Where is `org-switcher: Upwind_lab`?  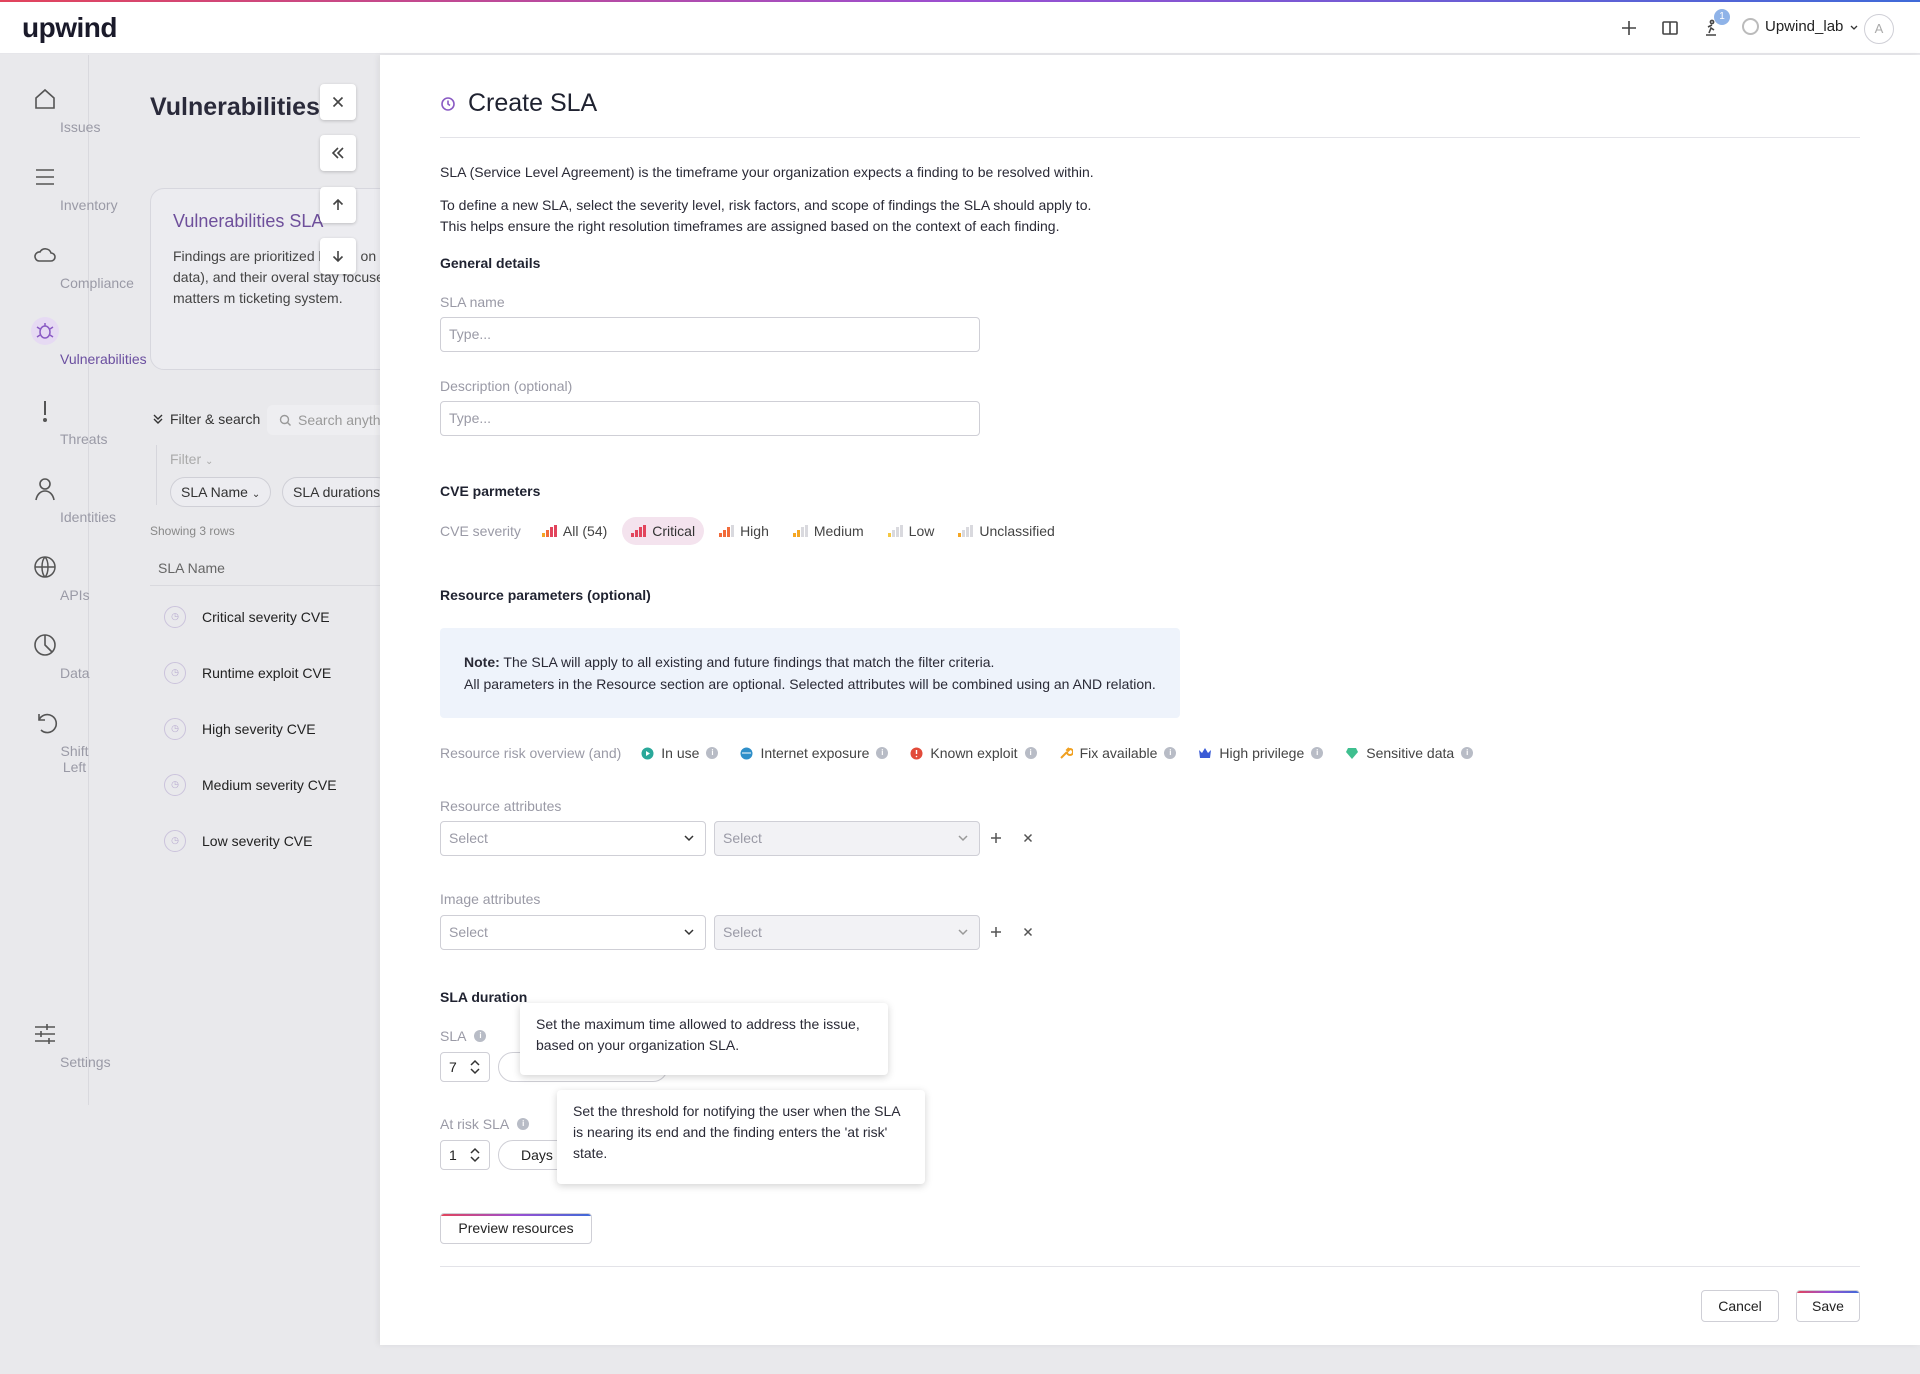 org-switcher: Upwind_lab is located at coordinates (1800, 26).